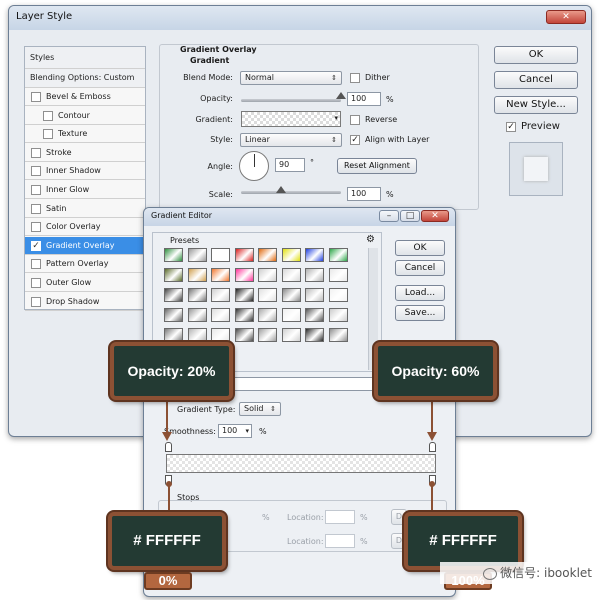  I want to click on opacity-left-sign: Opacity: 20%, so click(171, 371).